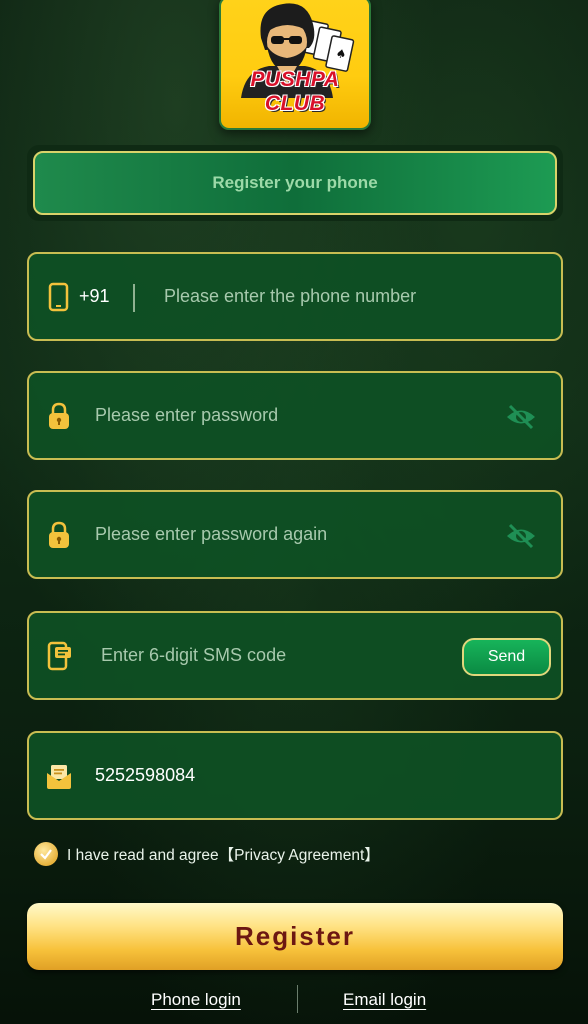 This screenshot has height=1024, width=588. I want to click on password-again-field: Please enter password again, so click(295, 534).